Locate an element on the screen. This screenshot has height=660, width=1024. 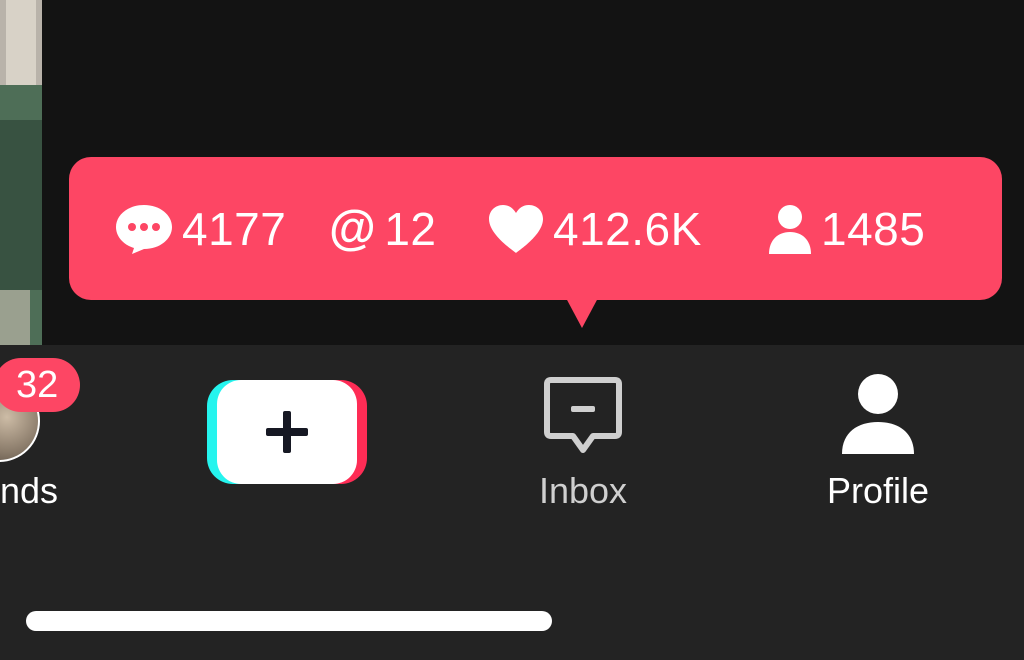
plus-icon is located at coordinates (287, 432).